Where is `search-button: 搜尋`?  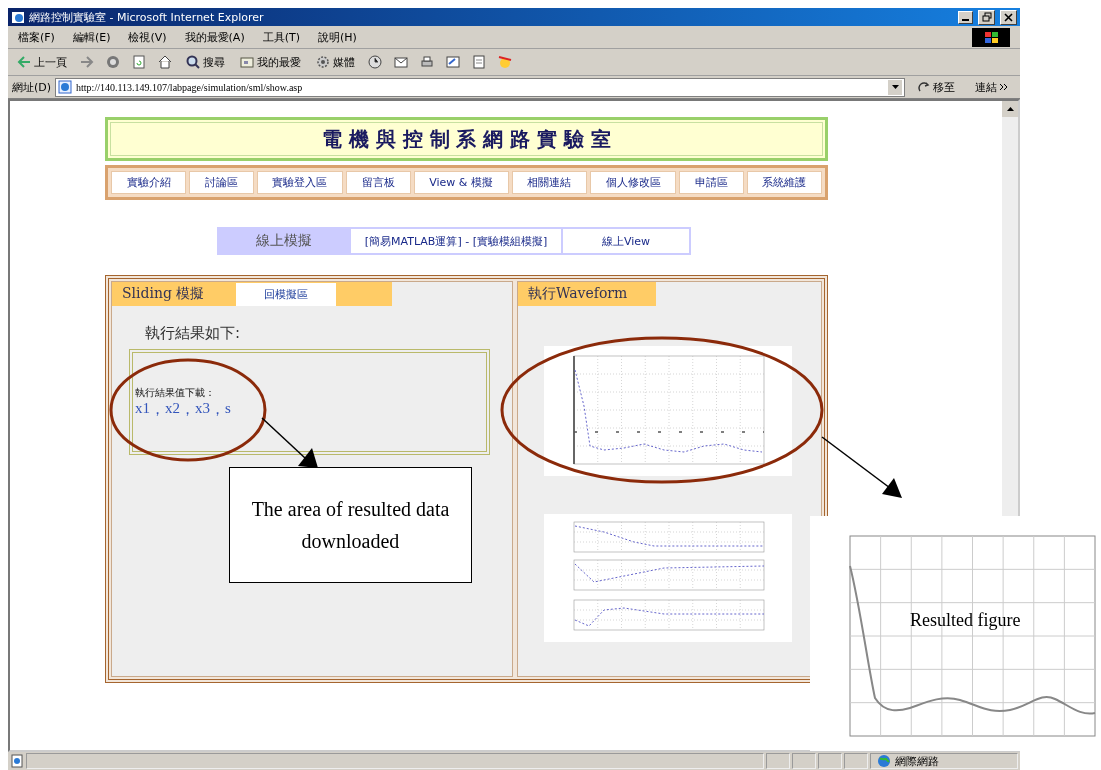 search-button: 搜尋 is located at coordinates (205, 62).